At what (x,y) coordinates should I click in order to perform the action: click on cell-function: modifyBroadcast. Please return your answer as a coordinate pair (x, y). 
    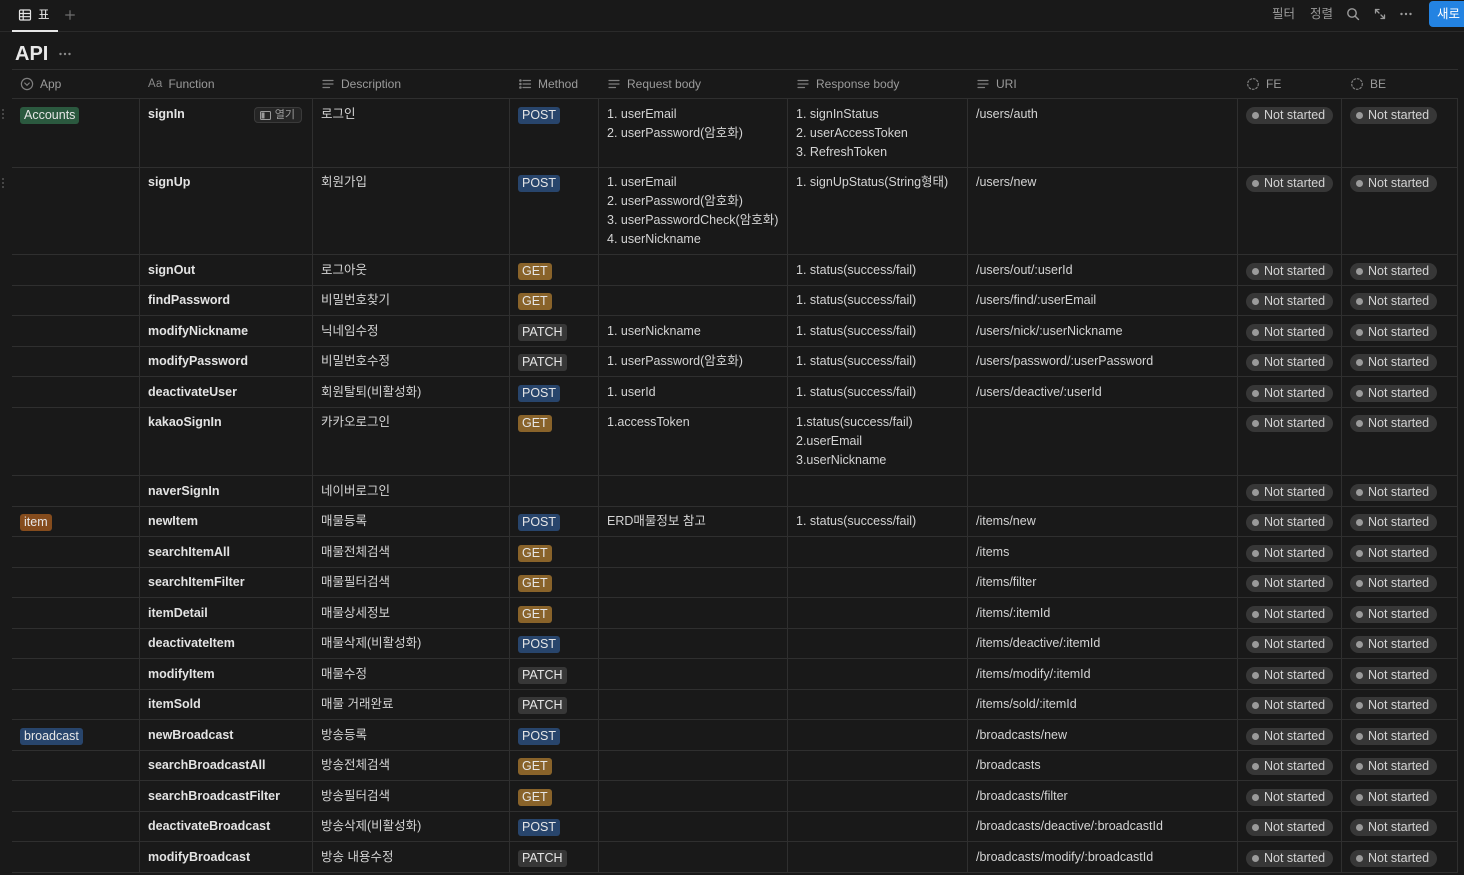
    Looking at the image, I should click on (226, 857).